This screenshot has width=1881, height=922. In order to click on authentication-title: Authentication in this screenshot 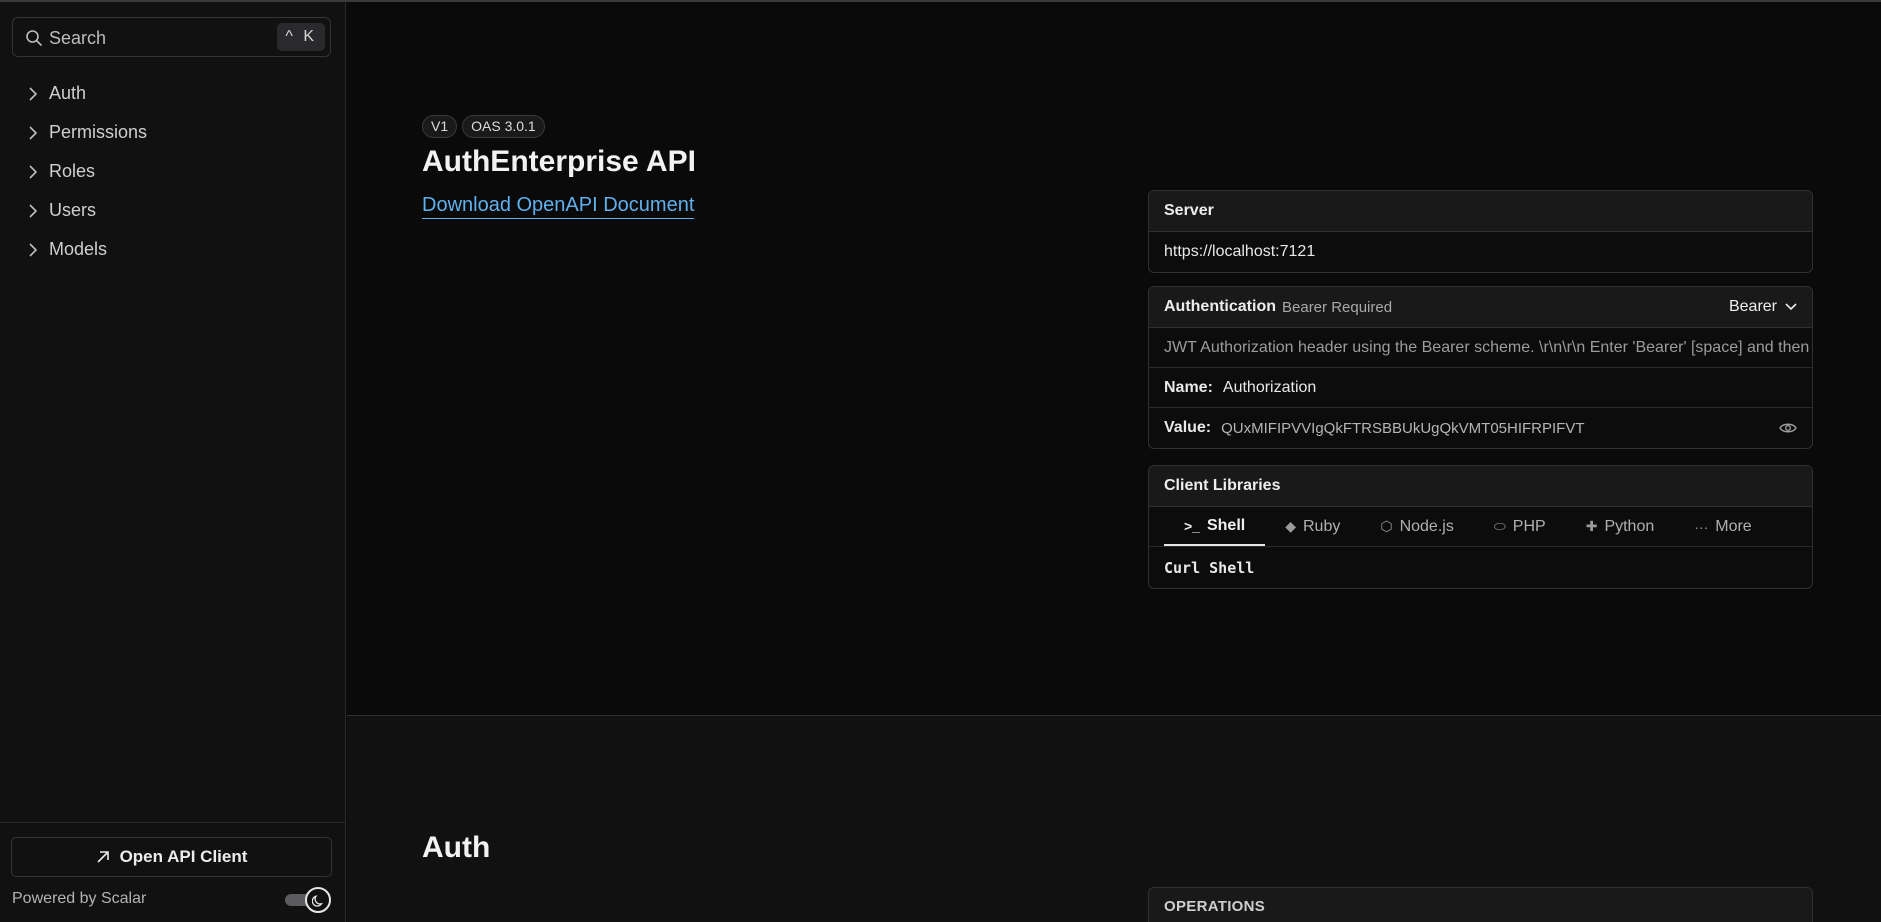, I will do `click(1220, 306)`.